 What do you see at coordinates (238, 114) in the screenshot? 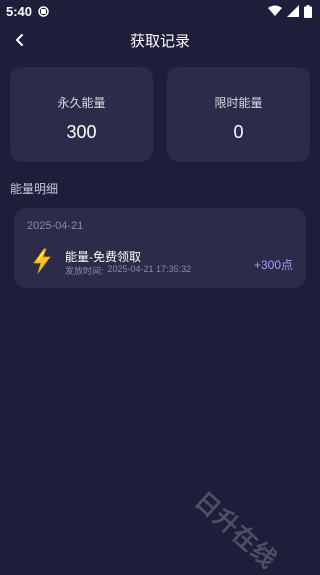
I see `limited-energy-card: 限时能量 0` at bounding box center [238, 114].